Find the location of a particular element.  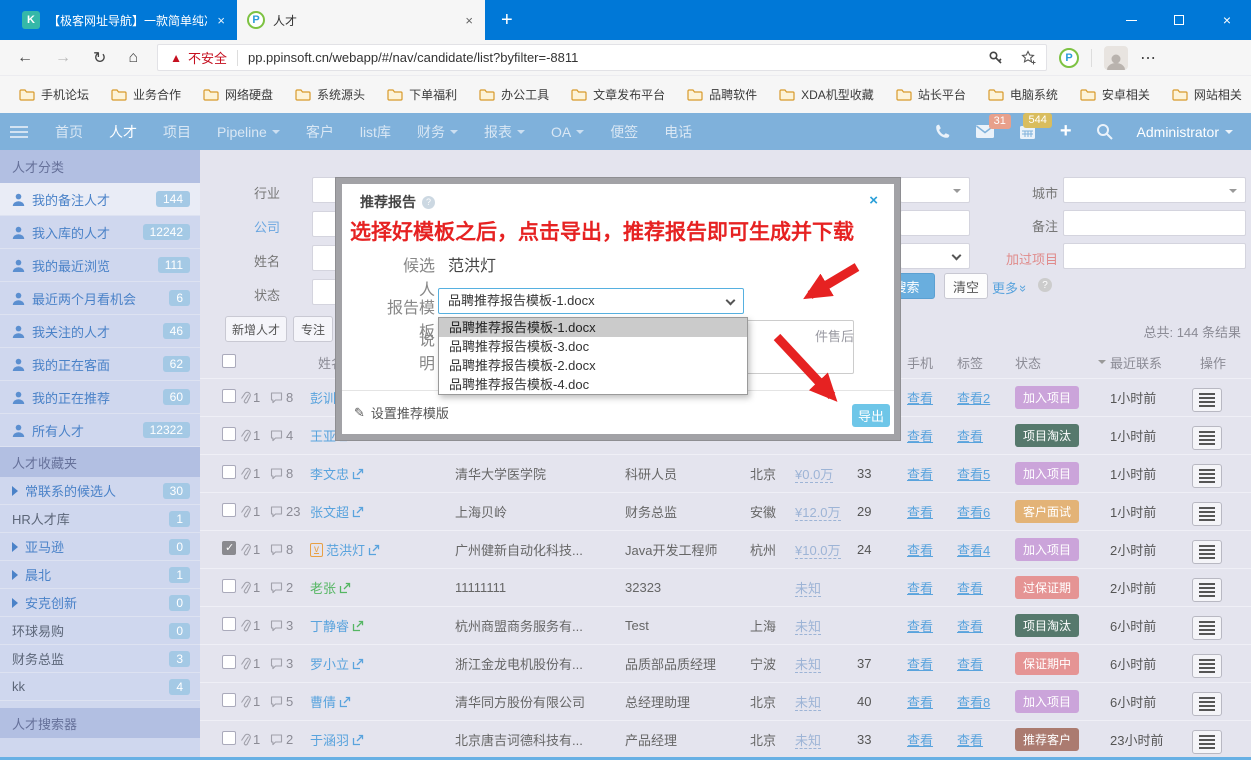

back-icon: ← is located at coordinates (25, 58).